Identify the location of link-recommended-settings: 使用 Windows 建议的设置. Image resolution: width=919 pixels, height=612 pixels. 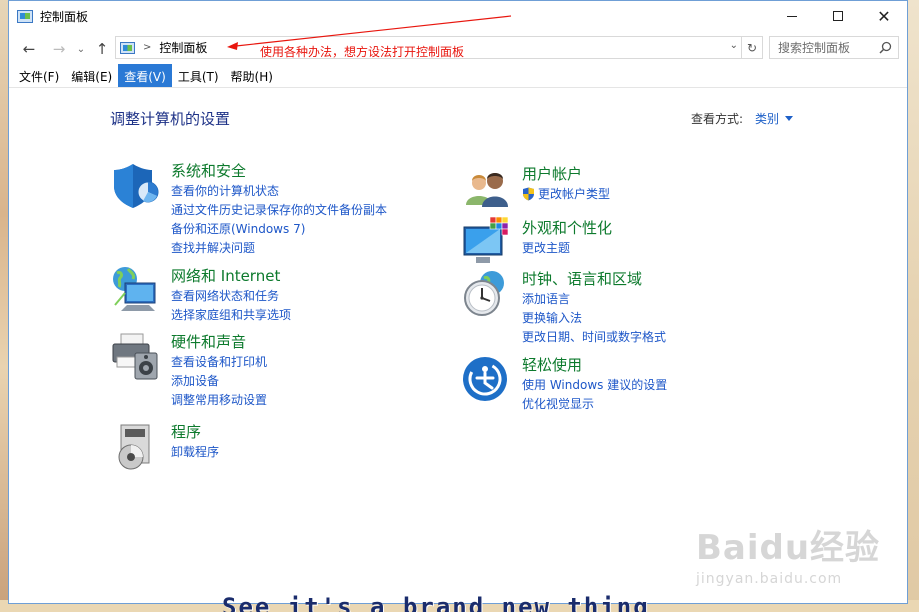
(594, 384).